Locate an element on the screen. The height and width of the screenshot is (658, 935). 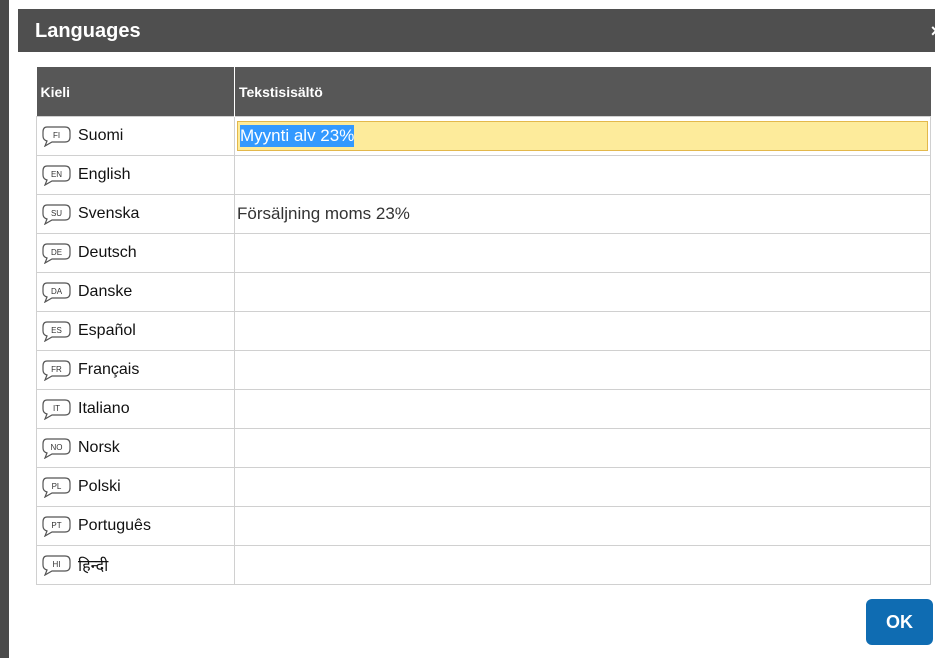
language-code: FI is located at coordinates (56, 135).